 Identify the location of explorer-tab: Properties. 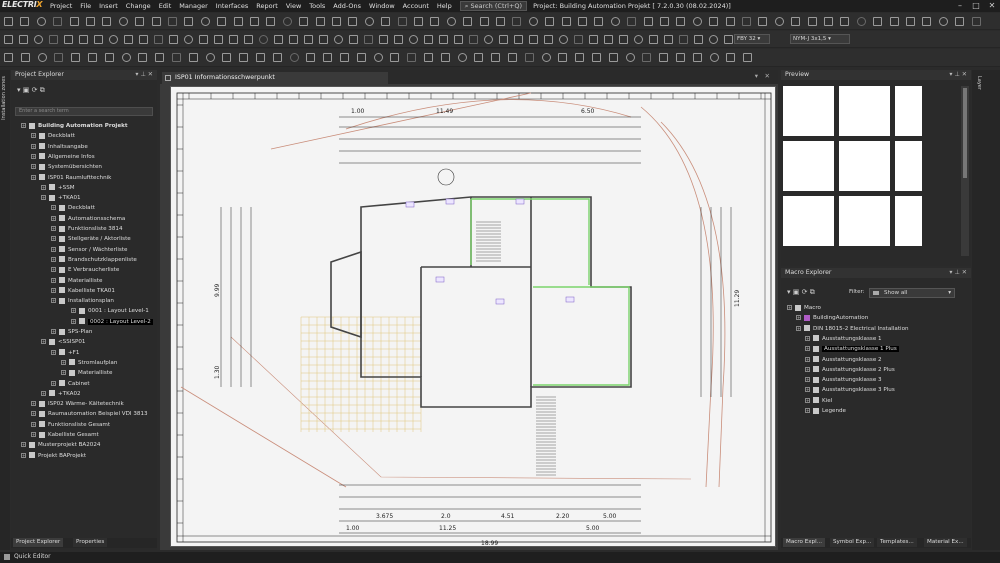
(90, 542).